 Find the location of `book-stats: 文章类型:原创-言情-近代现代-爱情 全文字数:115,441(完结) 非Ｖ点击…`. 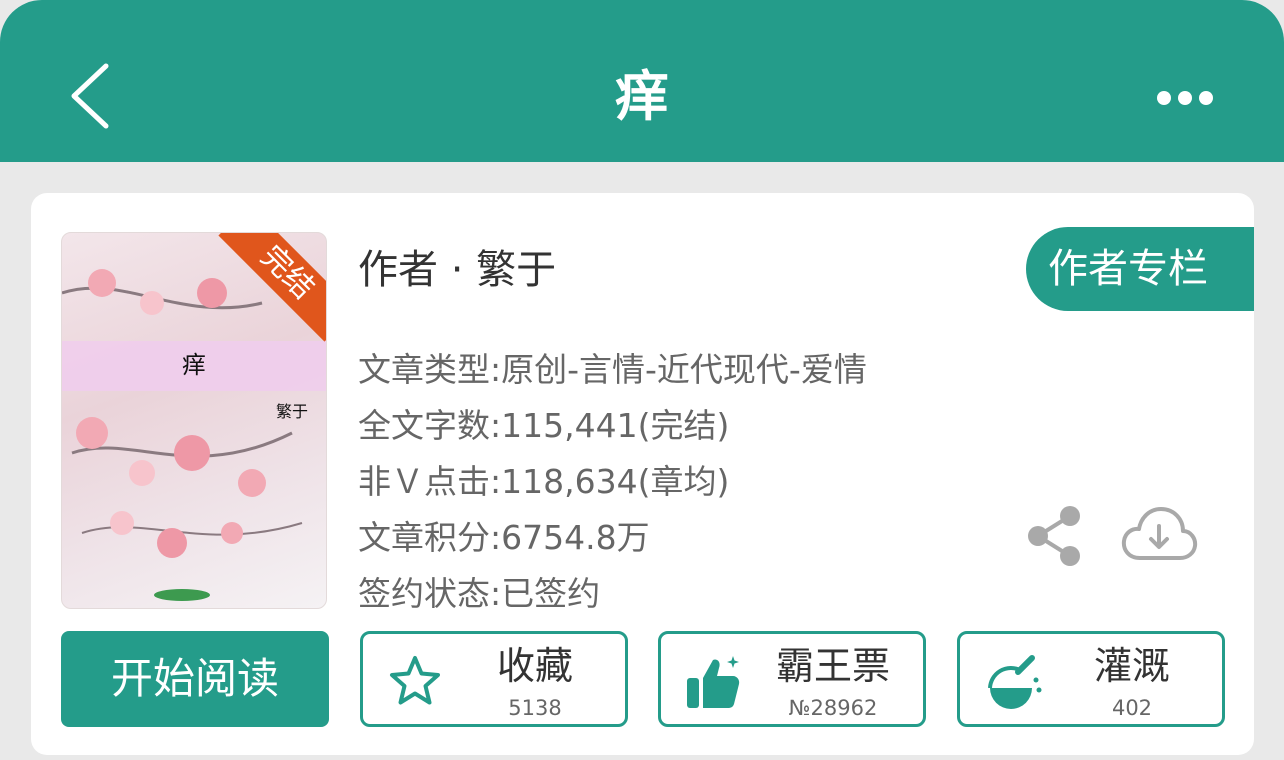

book-stats: 文章类型:原创-言情-近代现代-爱情 全文字数:115,441(完结) 非Ｖ点击… is located at coordinates (612, 482).